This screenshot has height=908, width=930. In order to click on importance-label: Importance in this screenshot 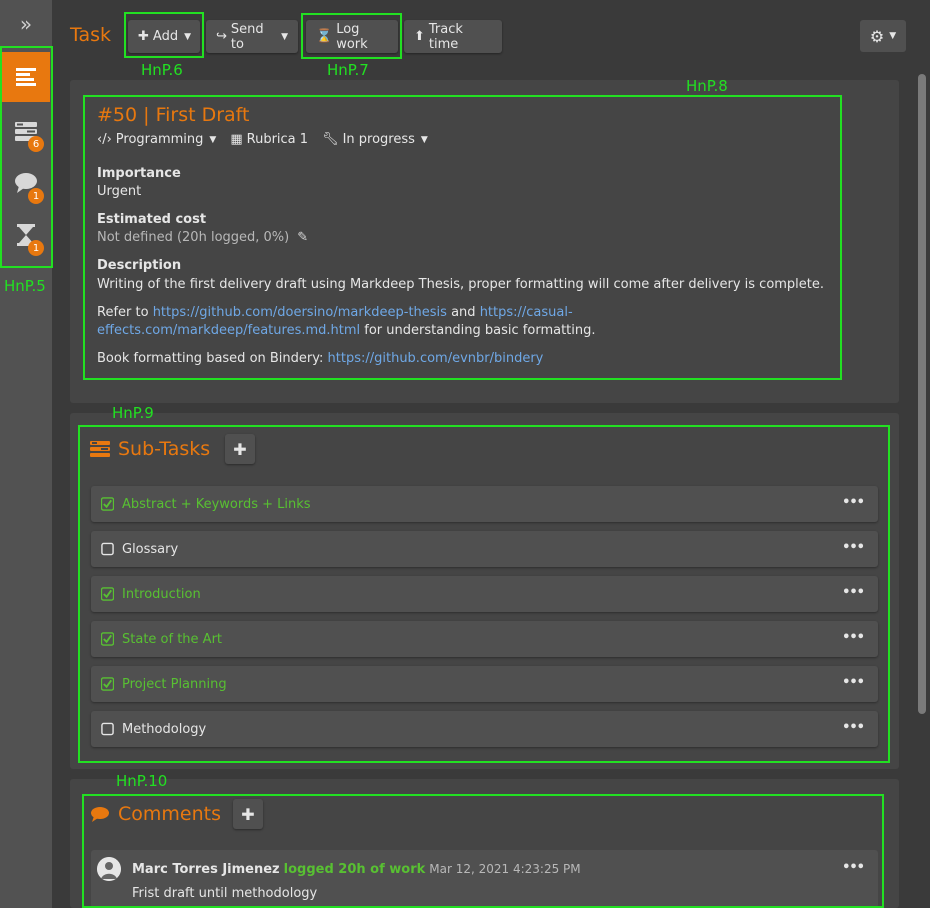, I will do `click(139, 173)`.